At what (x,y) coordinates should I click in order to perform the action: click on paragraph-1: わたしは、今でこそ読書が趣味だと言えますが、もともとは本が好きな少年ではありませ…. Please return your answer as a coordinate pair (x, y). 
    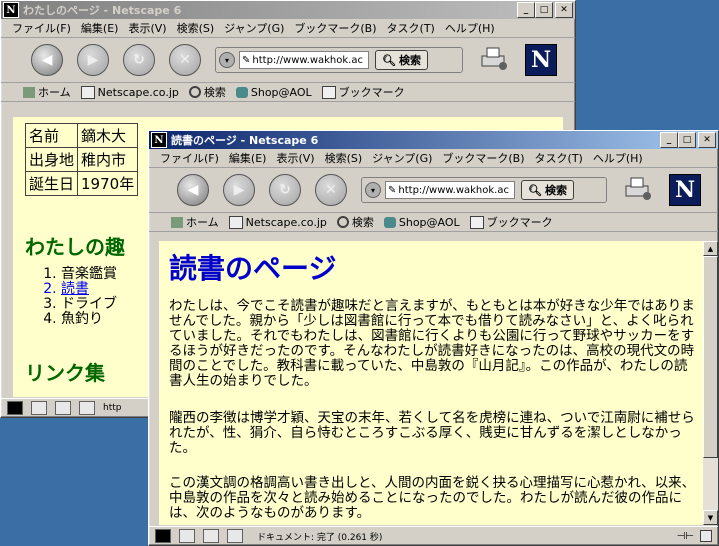
    Looking at the image, I should click on (432, 343).